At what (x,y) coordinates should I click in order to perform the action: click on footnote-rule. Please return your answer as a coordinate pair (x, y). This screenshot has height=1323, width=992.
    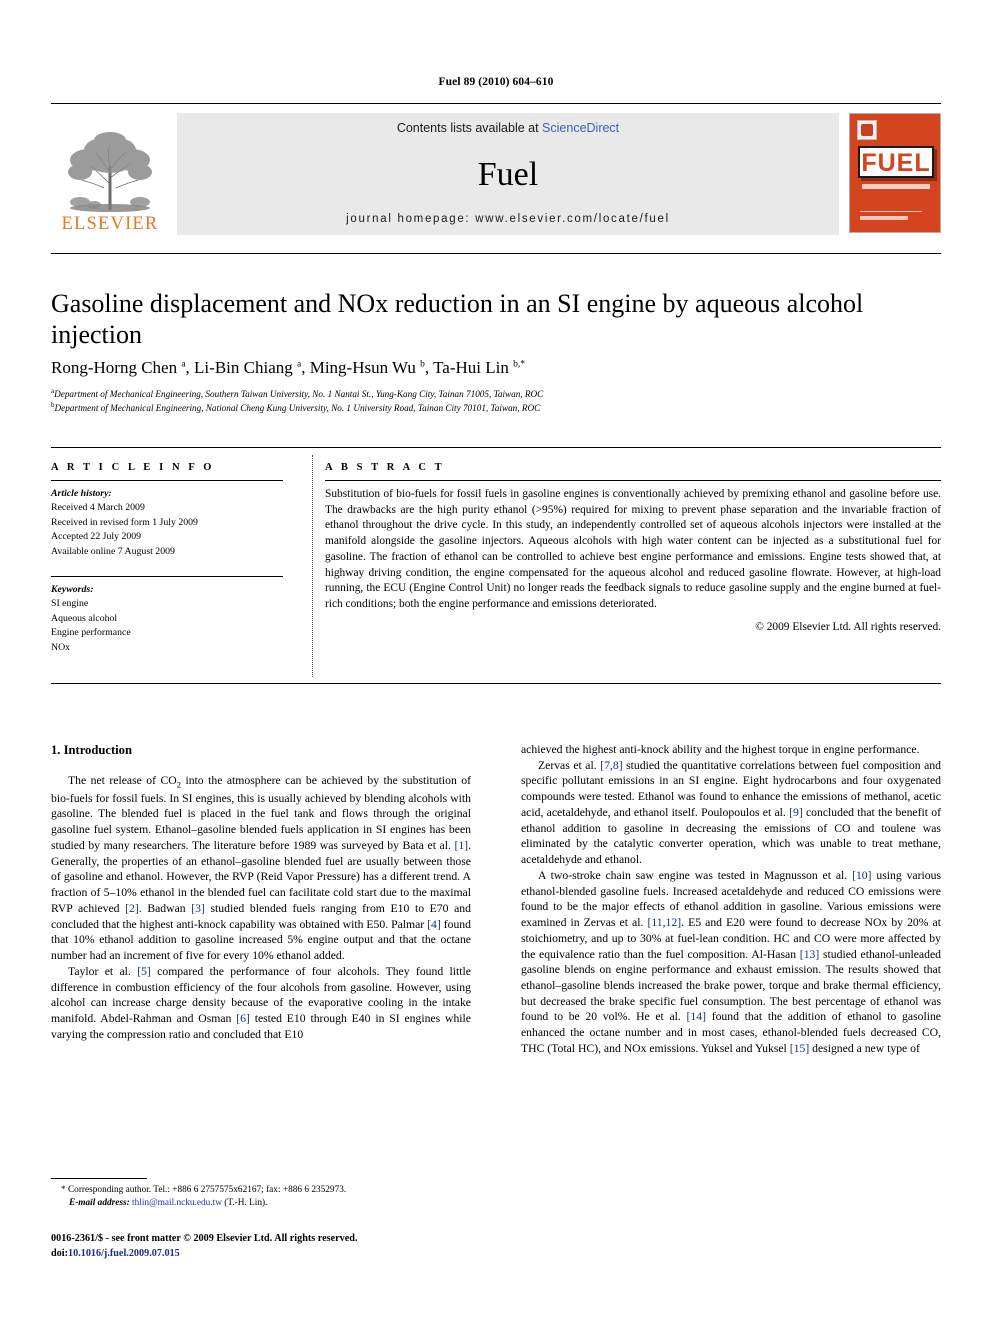
    Looking at the image, I should click on (99, 1178).